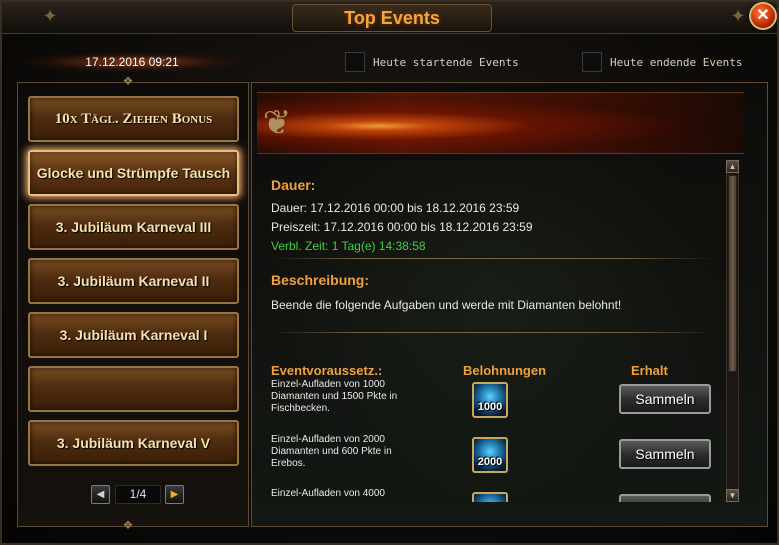  I want to click on task-line: Diamanten und 1500 Pkte in, so click(334, 396).